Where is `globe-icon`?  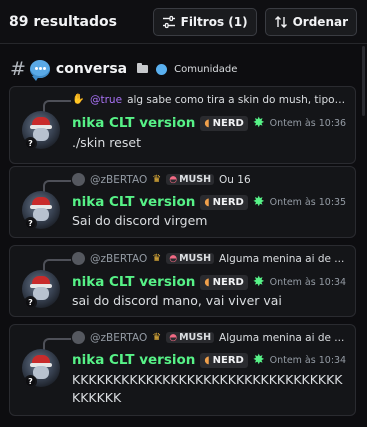 globe-icon is located at coordinates (162, 69).